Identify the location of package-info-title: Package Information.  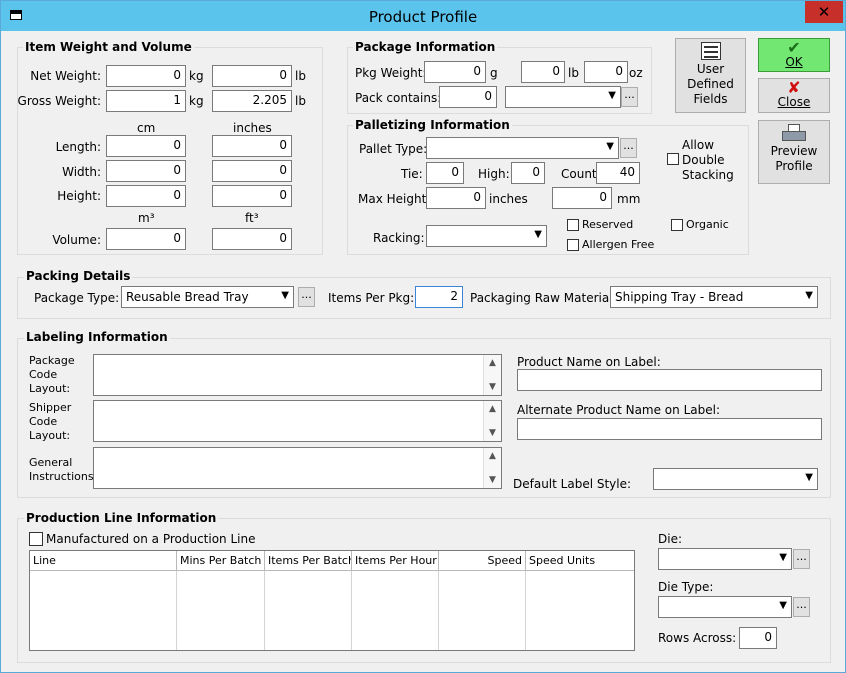
(425, 47).